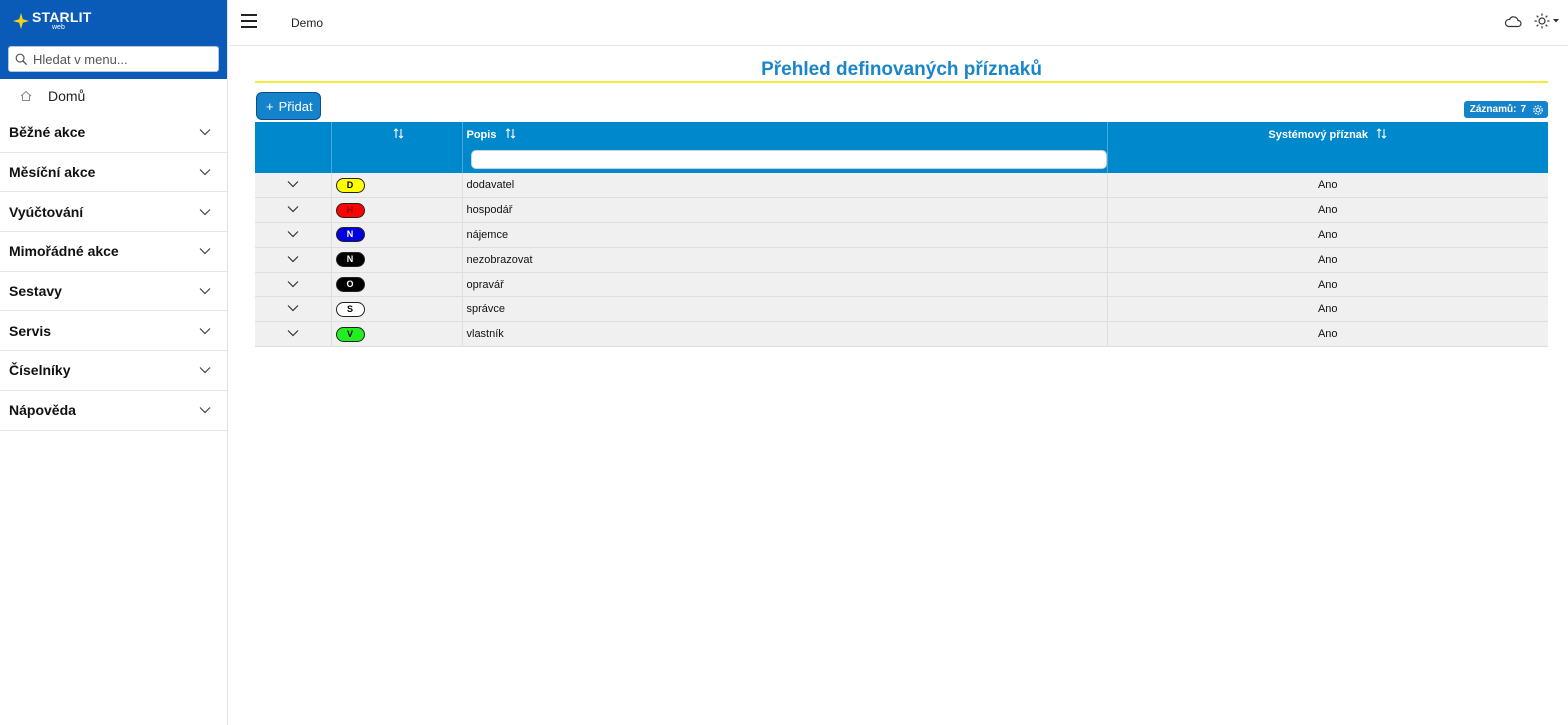 This screenshot has width=1568, height=725. Describe the element at coordinates (1493, 109) in the screenshot. I see `records-label: Záznamů:` at that location.